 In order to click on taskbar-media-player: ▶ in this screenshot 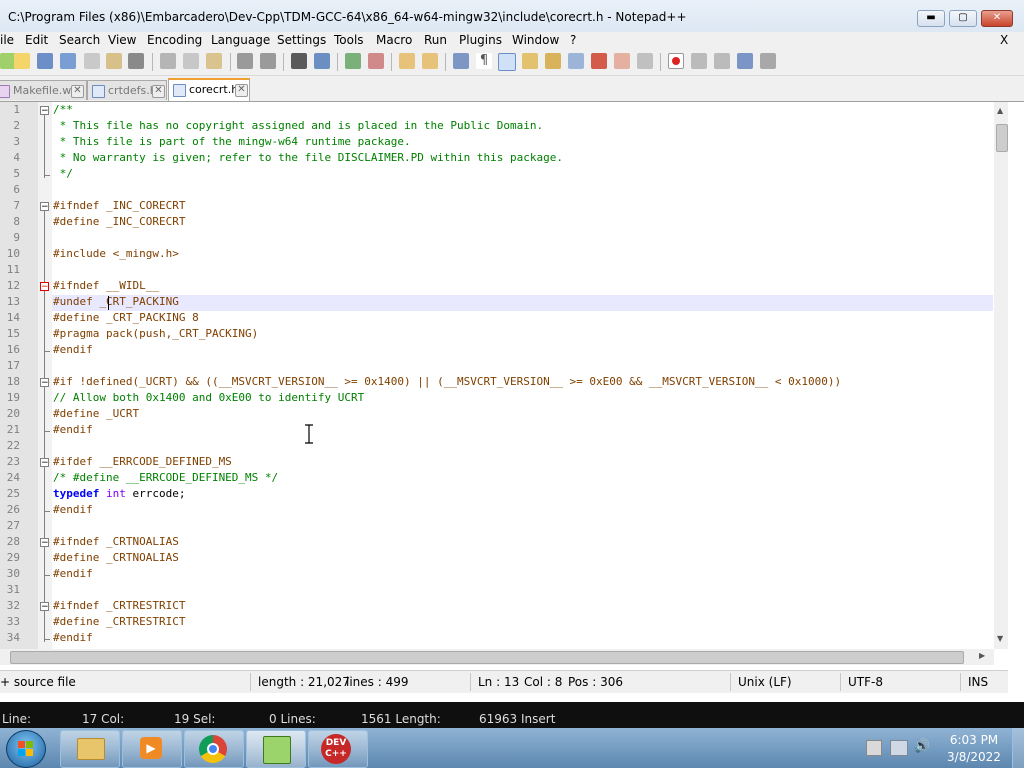, I will do `click(152, 749)`.